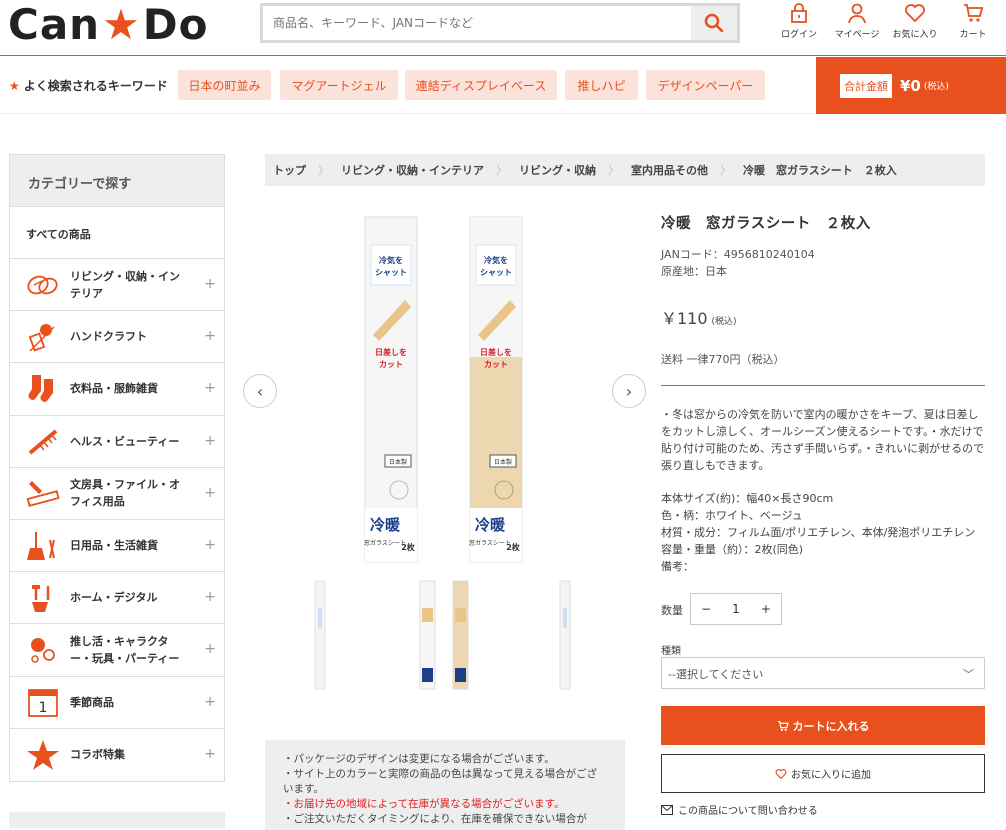  What do you see at coordinates (14, 86) in the screenshot?
I see `star-icon: ★` at bounding box center [14, 86].